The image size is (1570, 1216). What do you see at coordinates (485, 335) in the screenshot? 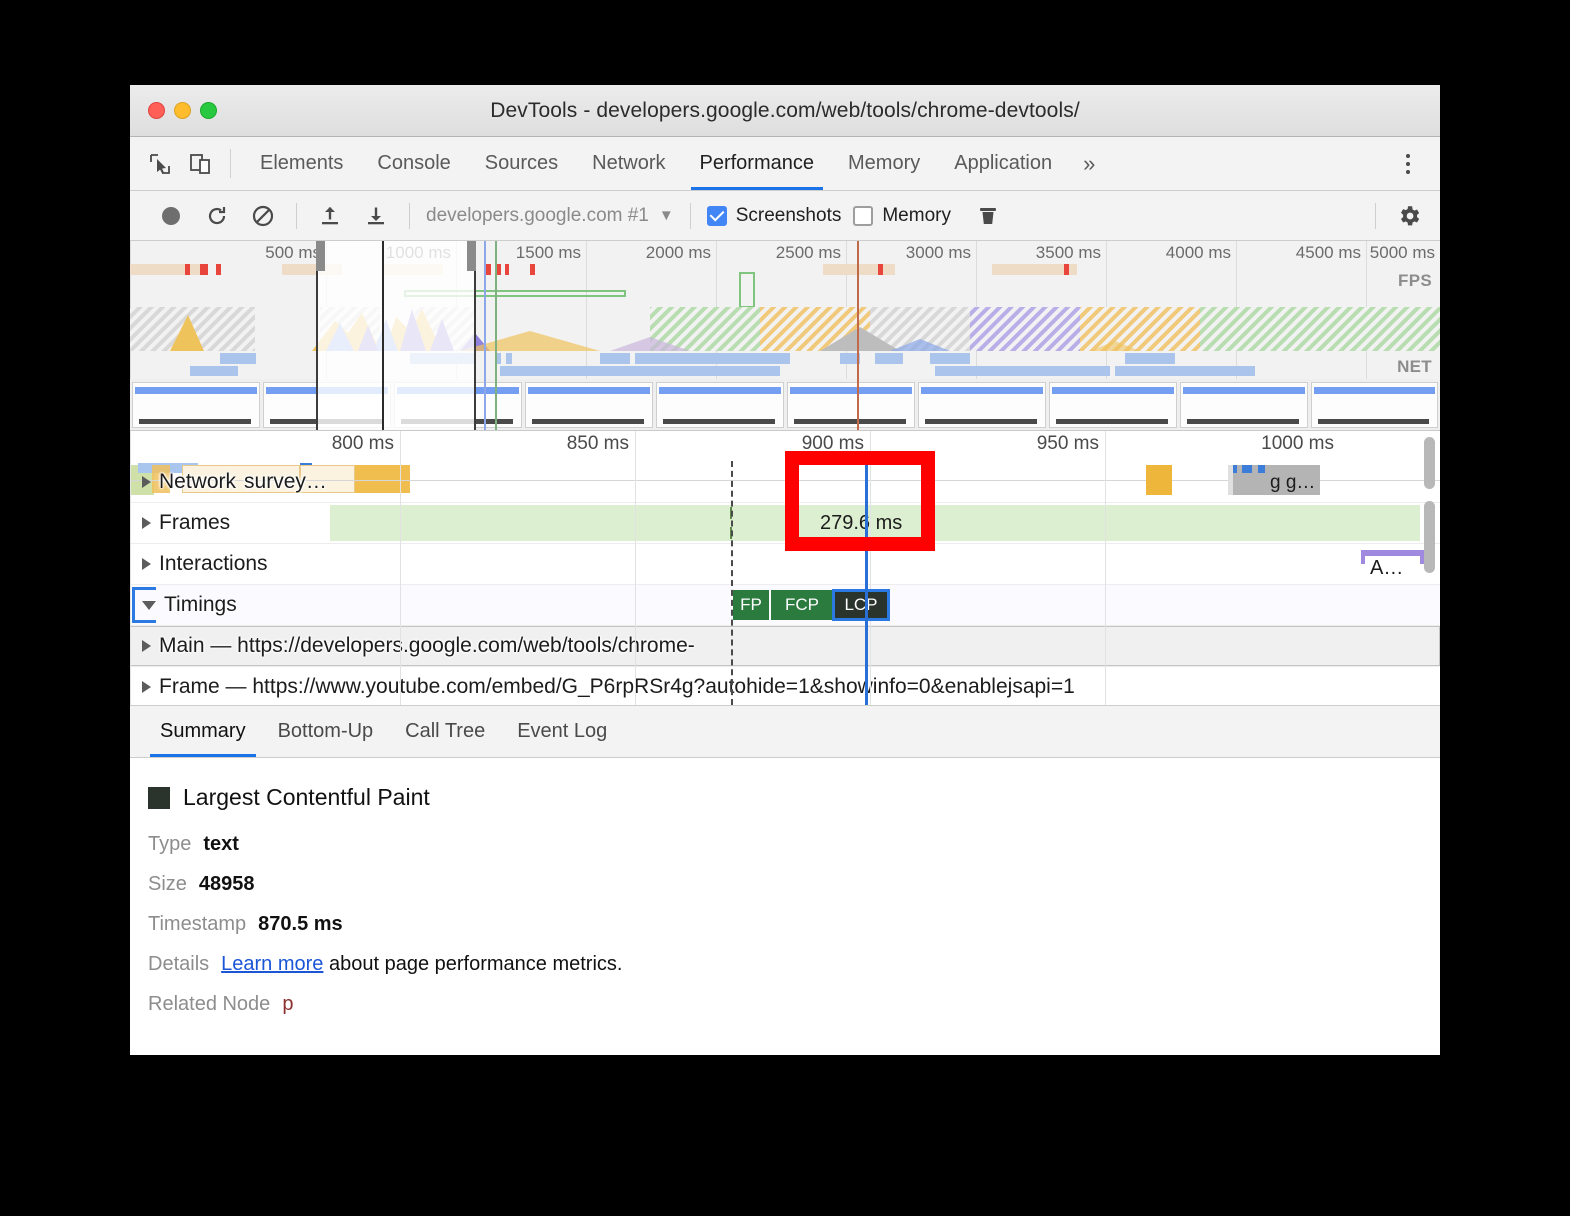
I see `overview-fcp-line` at bounding box center [485, 335].